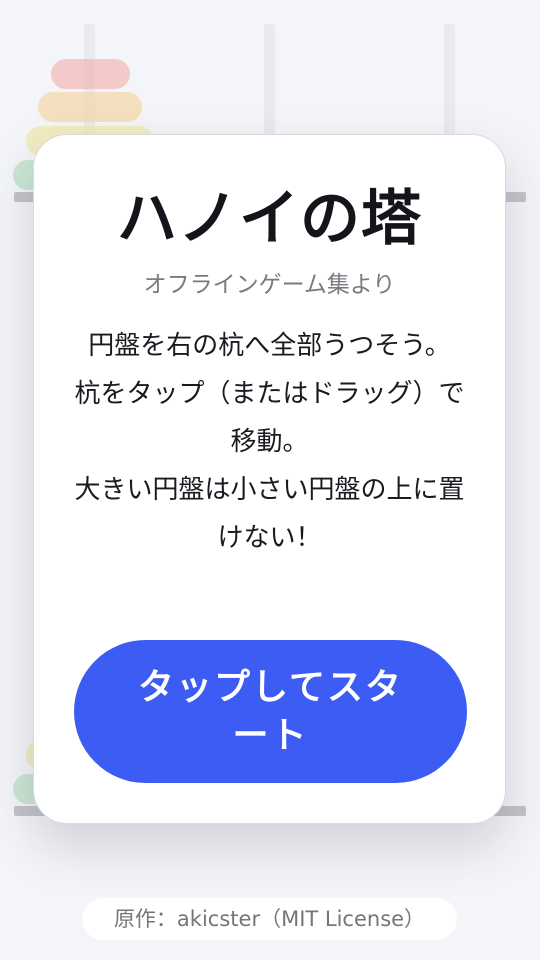  Describe the element at coordinates (269, 514) in the screenshot. I see `rule-line: 大きい円盤は小さい円盤の上に置けない！` at that location.